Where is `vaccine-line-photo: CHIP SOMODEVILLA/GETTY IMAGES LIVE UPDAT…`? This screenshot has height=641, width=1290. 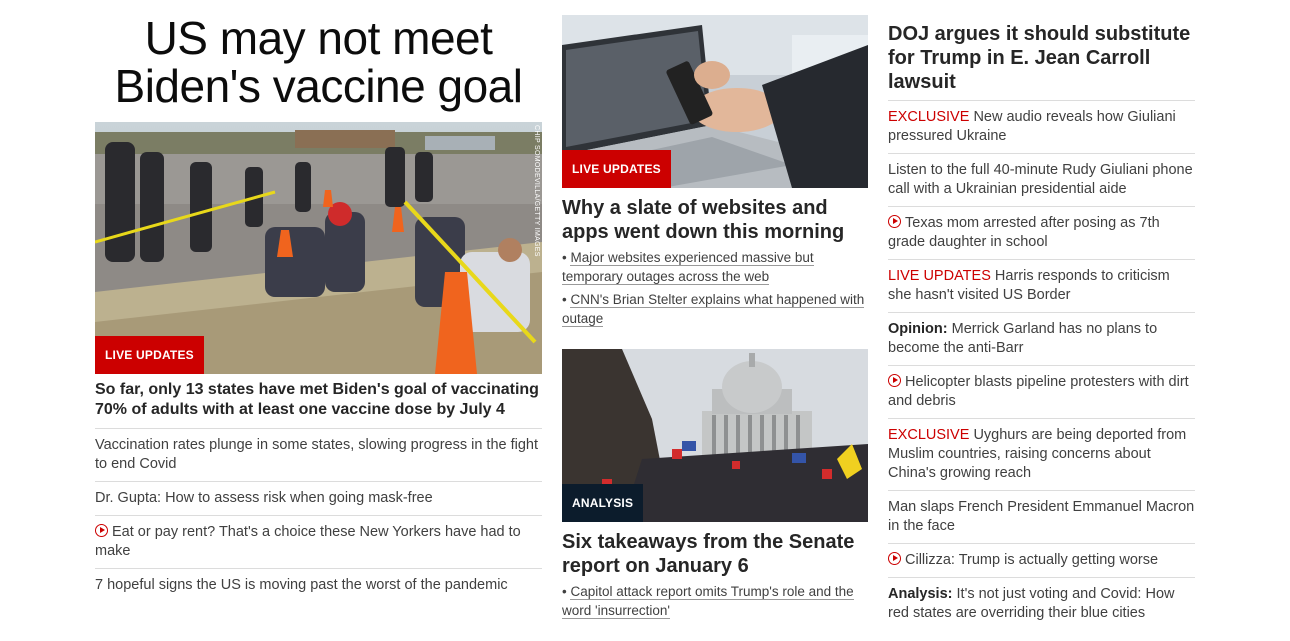 vaccine-line-photo: CHIP SOMODEVILLA/GETTY IMAGES LIVE UPDAT… is located at coordinates (318, 248).